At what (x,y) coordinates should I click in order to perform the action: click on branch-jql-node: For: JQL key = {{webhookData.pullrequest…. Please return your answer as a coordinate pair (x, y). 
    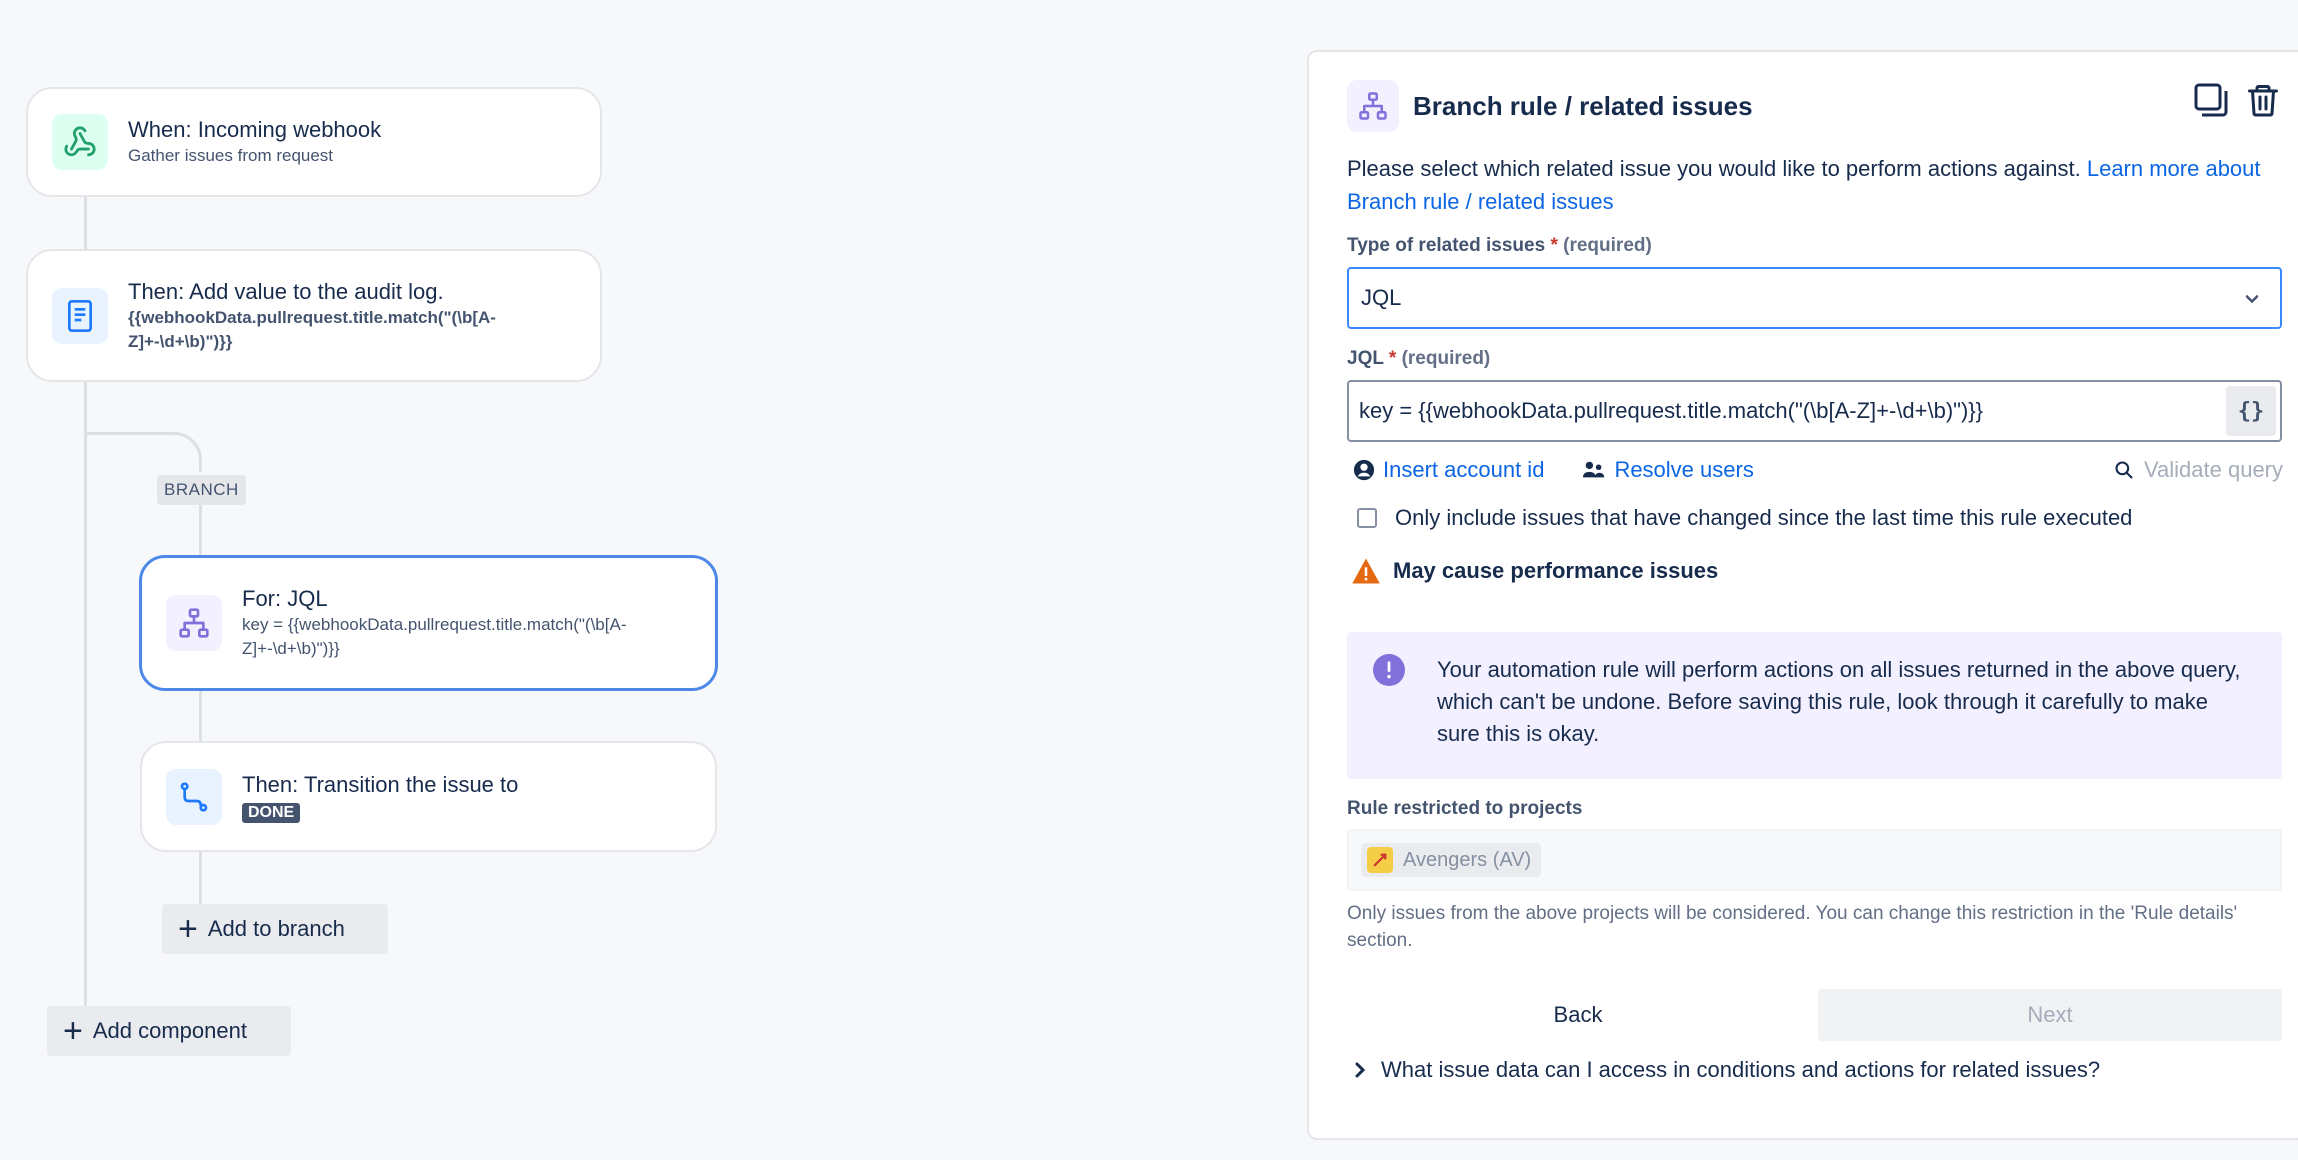
    Looking at the image, I should click on (428, 623).